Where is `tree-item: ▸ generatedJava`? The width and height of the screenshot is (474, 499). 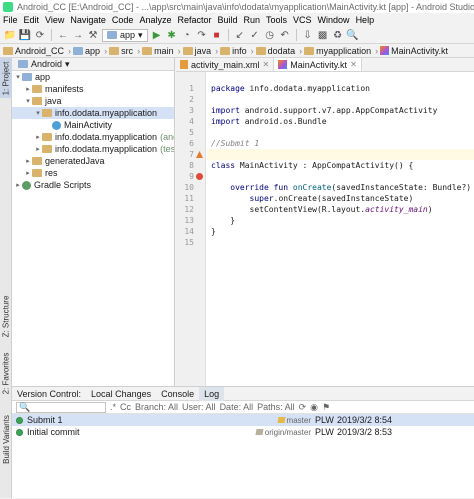
tree-item: ▸ generatedJava is located at coordinates (93, 161).